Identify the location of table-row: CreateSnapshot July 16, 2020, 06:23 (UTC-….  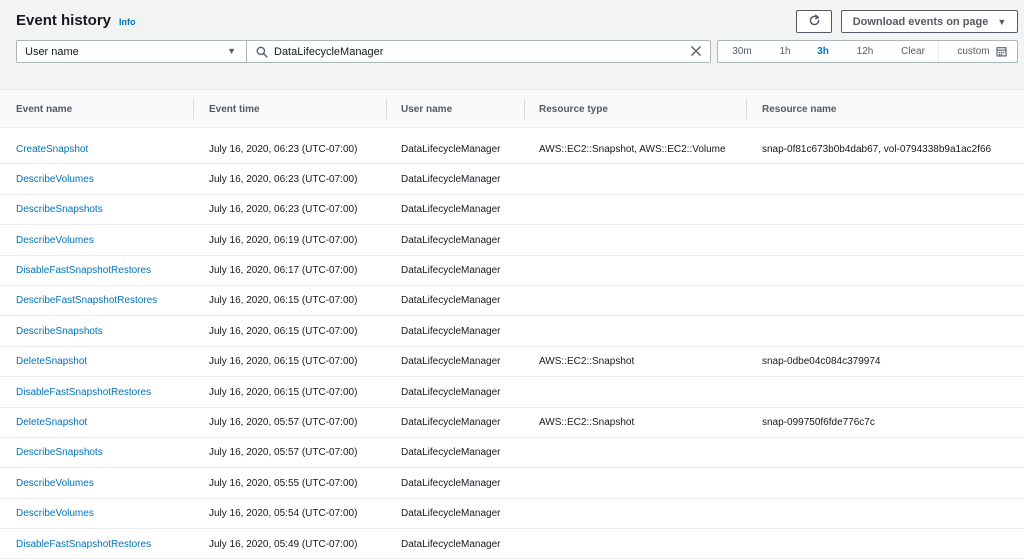
(512, 149).